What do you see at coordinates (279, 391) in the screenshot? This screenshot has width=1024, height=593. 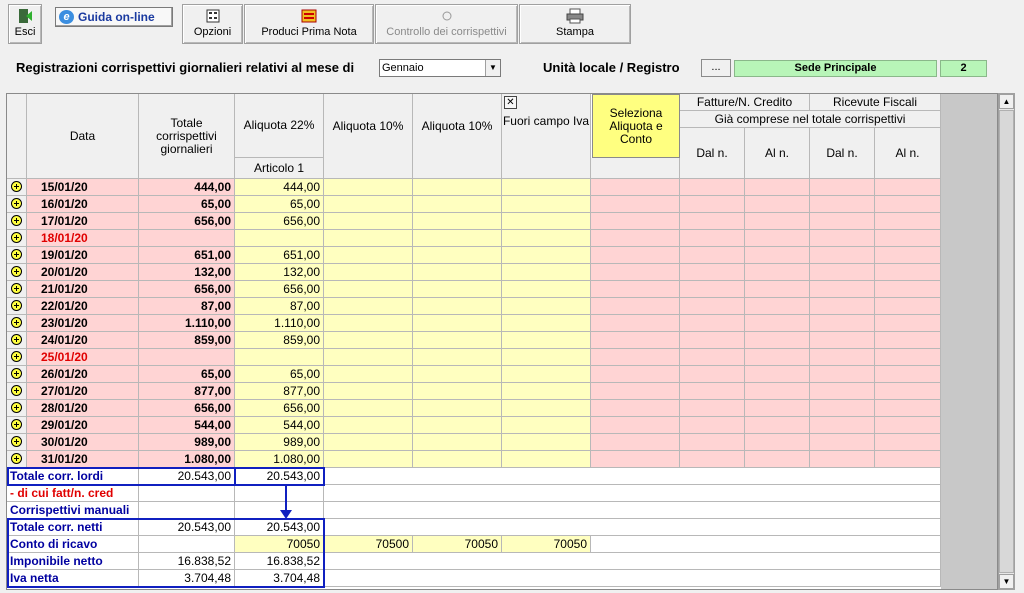 I see `aliquota22-cell: 877,00` at bounding box center [279, 391].